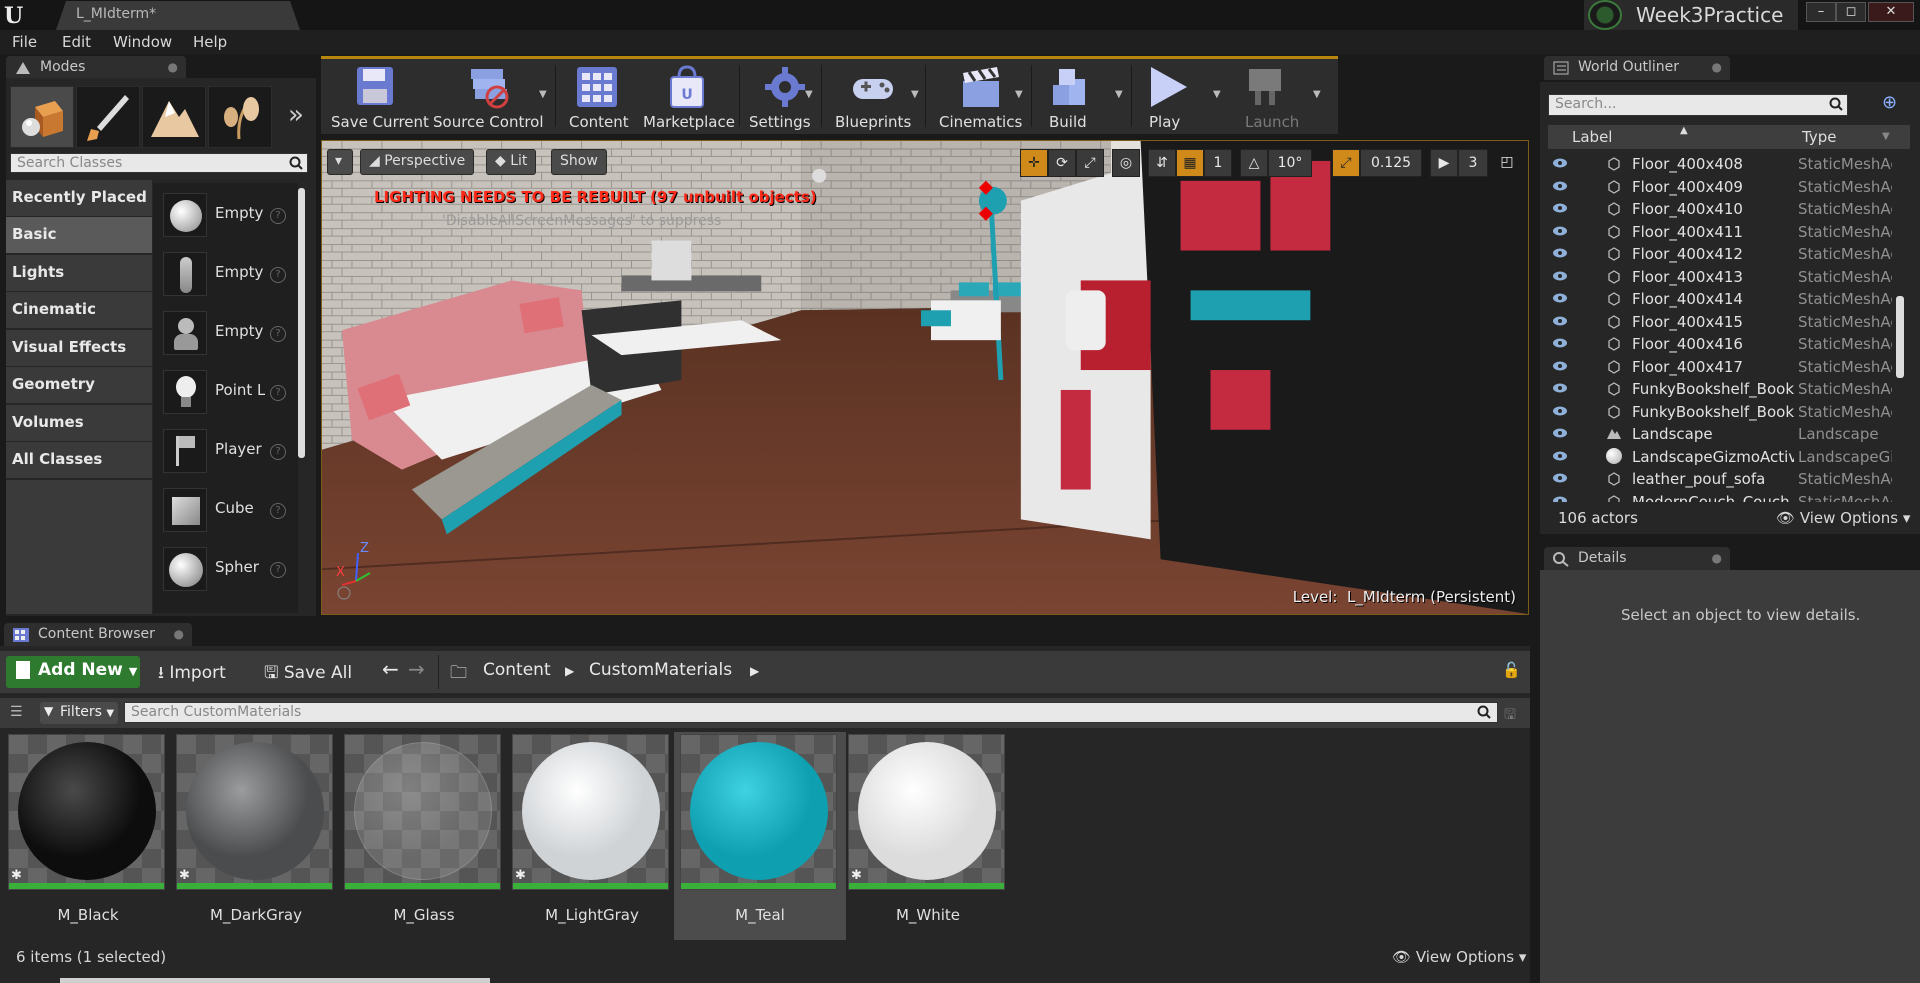 The height and width of the screenshot is (983, 1920). Describe the element at coordinates (1900, 337) in the screenshot. I see `outliner-scrollbar` at that location.